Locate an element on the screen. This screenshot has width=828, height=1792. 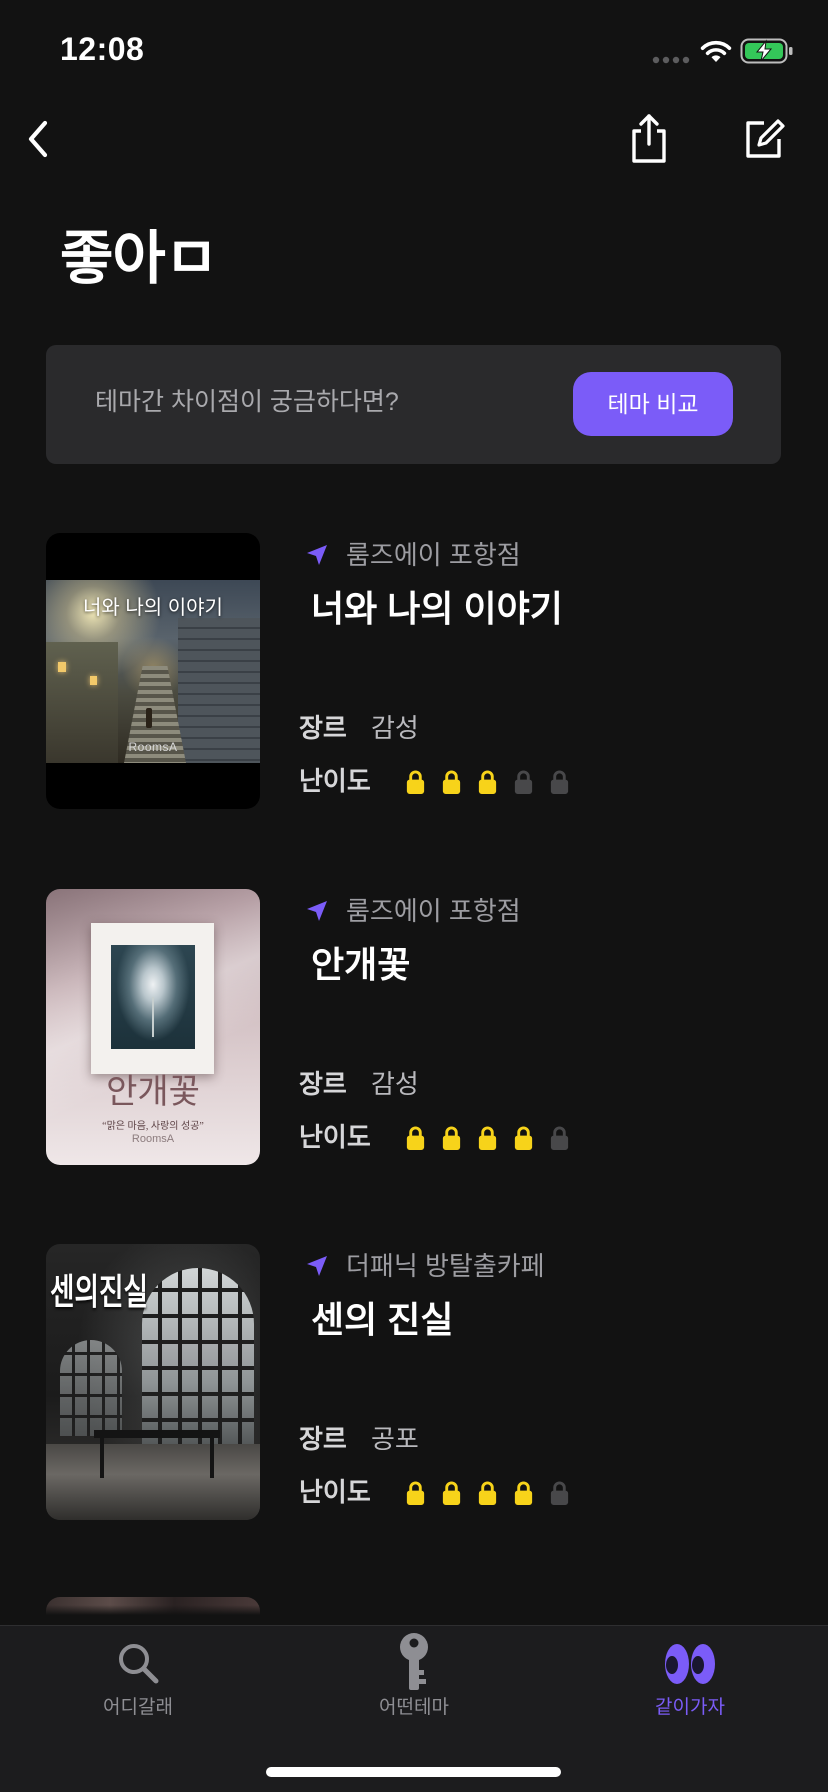
share-button is located at coordinates (649, 138).